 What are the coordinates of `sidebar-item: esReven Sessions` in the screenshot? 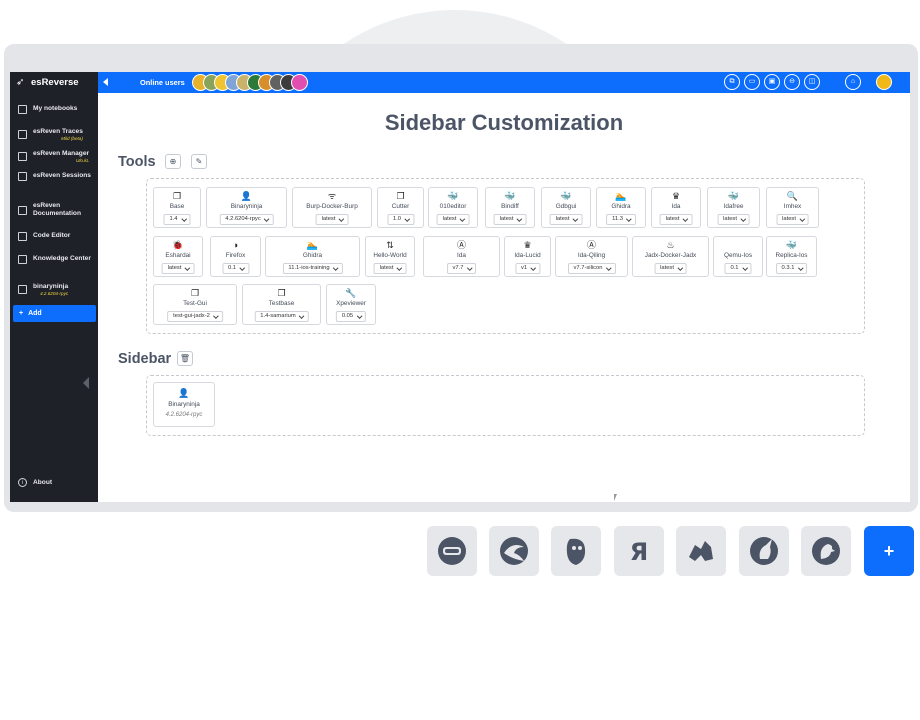 It's located at (55, 176).